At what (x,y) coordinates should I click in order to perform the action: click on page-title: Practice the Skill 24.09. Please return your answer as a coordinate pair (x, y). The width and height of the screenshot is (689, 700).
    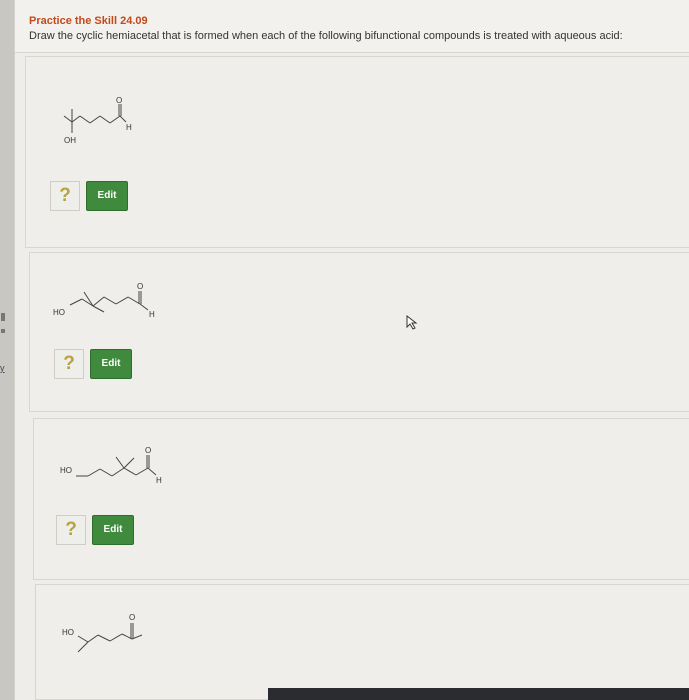
    Looking at the image, I should click on (88, 21).